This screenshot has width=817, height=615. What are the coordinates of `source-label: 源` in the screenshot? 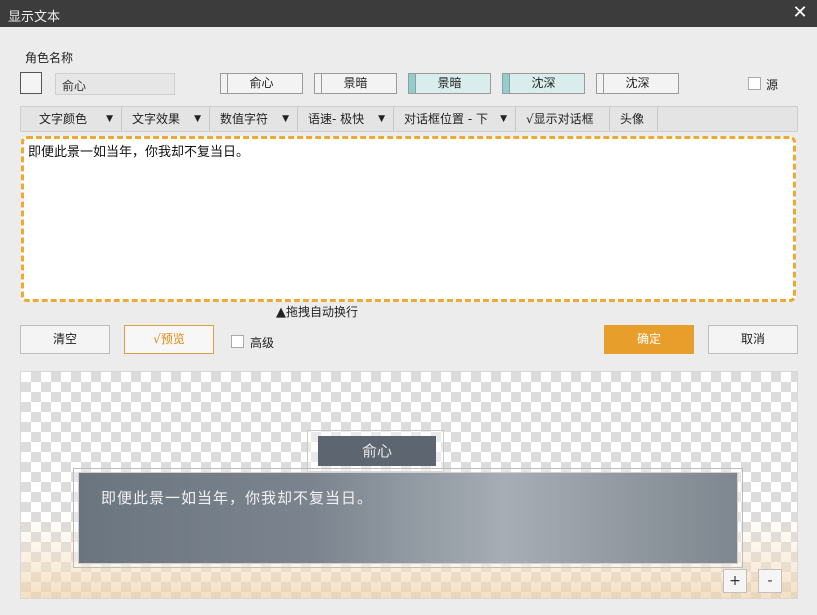 It's located at (772, 85).